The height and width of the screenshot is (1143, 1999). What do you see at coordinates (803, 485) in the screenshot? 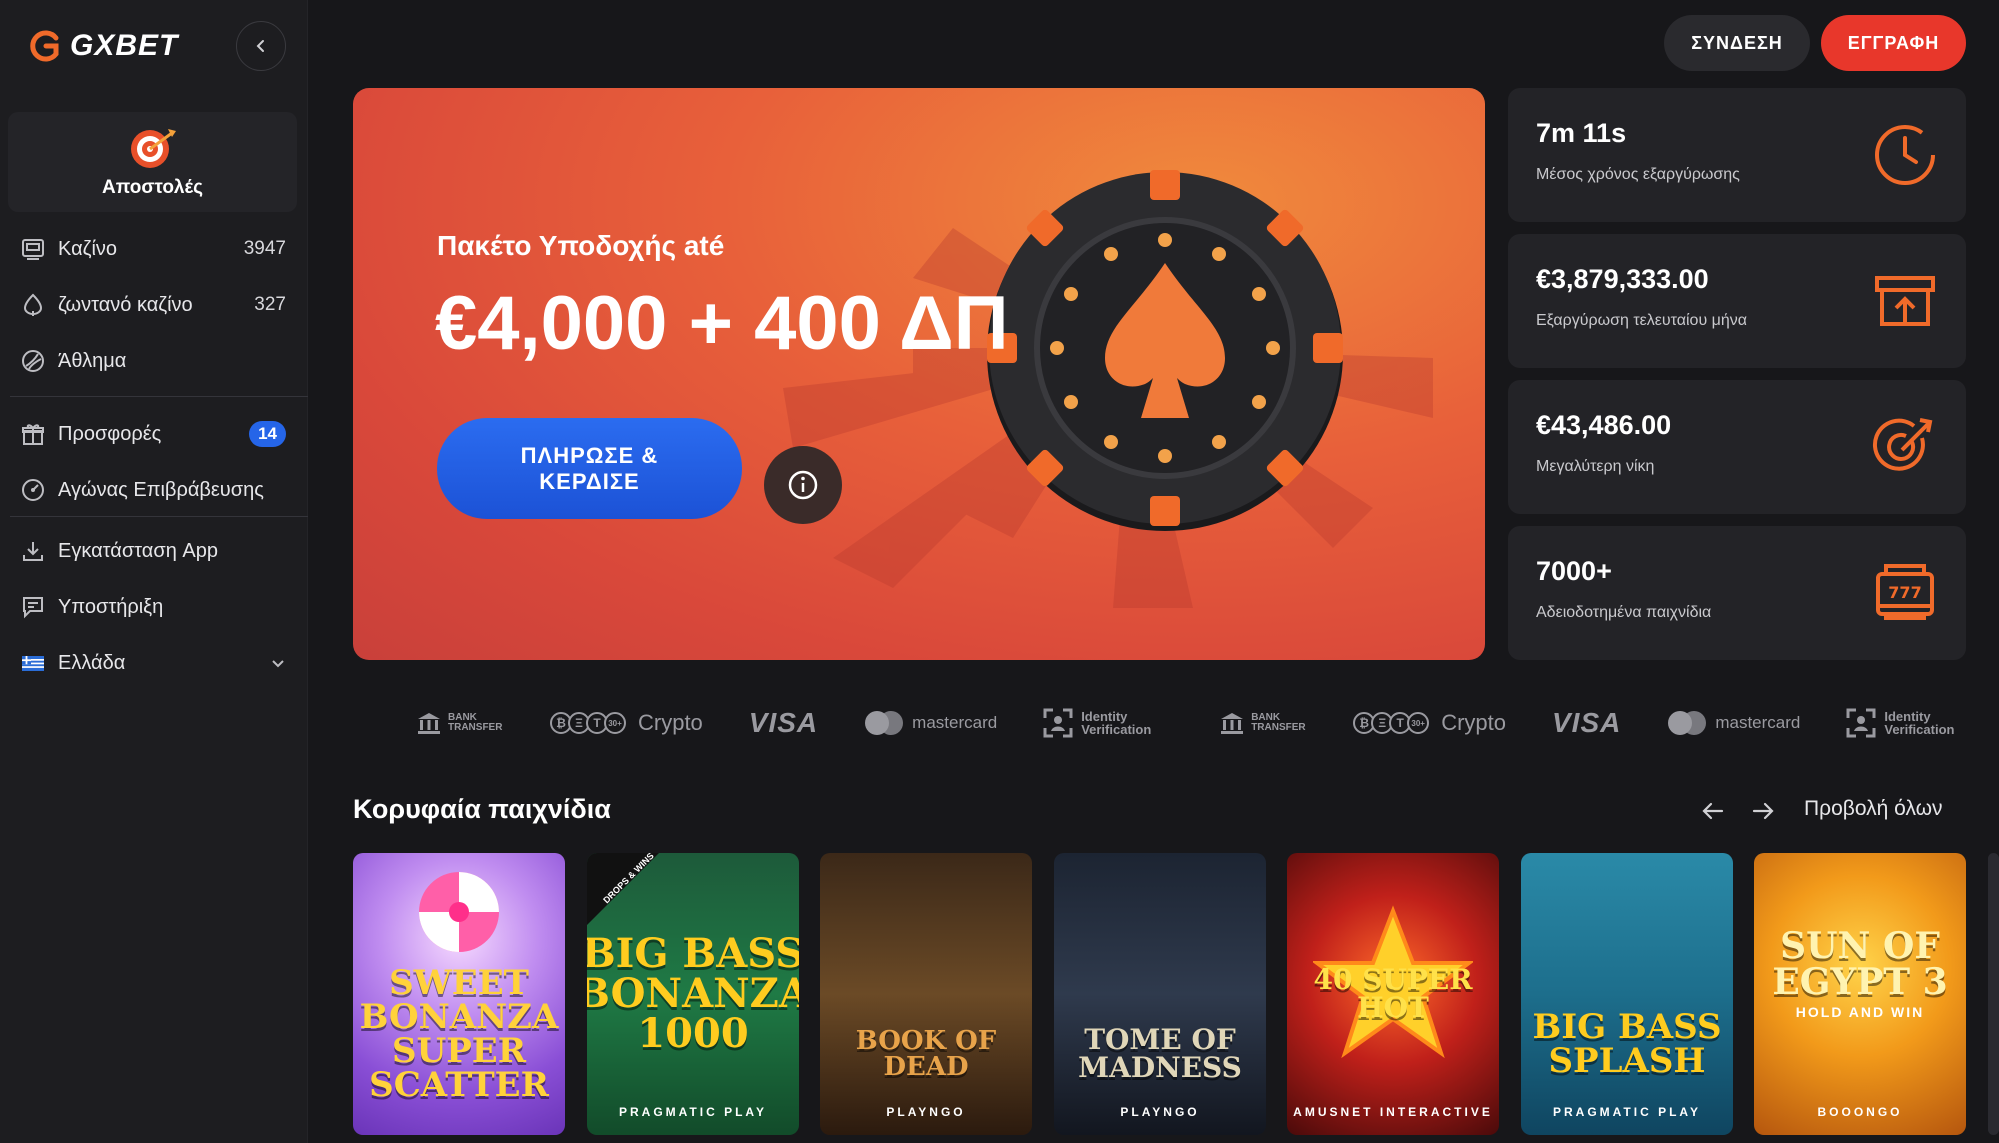
I see `info-button` at bounding box center [803, 485].